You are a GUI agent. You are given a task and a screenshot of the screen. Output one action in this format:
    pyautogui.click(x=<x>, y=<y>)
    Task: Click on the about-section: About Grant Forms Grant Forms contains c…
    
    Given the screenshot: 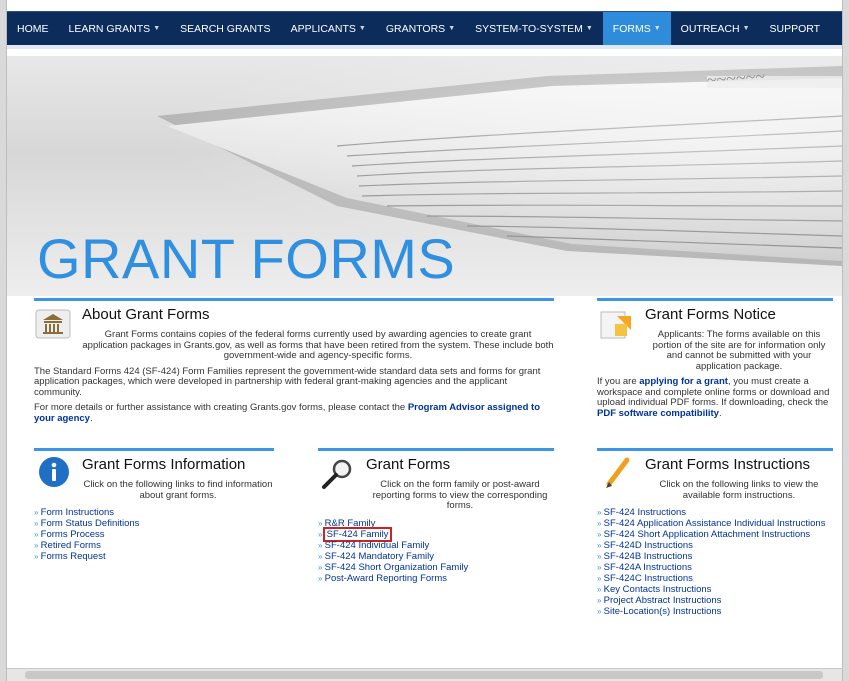 What is the action you would take?
    pyautogui.click(x=294, y=361)
    